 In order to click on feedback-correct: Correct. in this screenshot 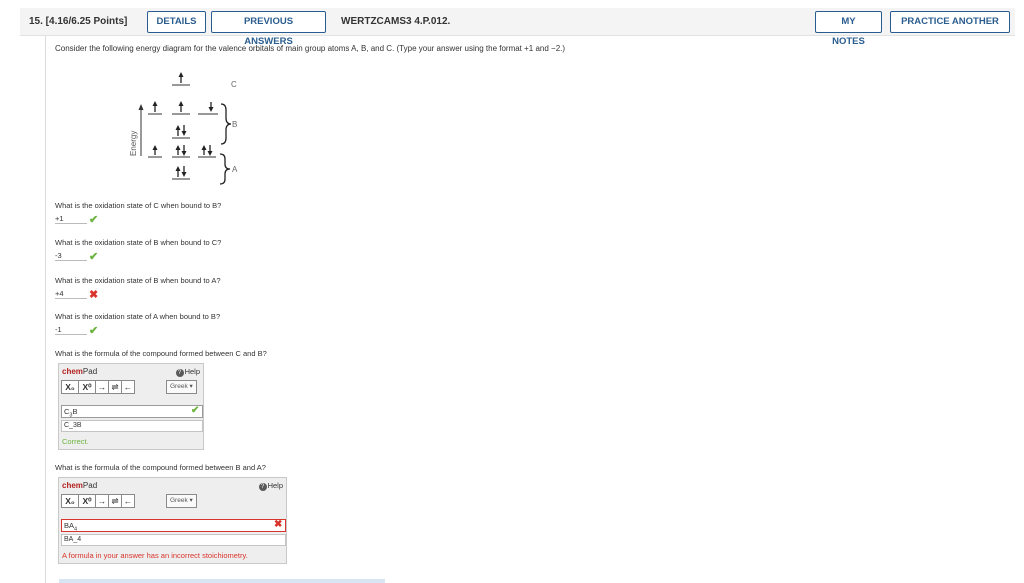, I will do `click(75, 441)`.